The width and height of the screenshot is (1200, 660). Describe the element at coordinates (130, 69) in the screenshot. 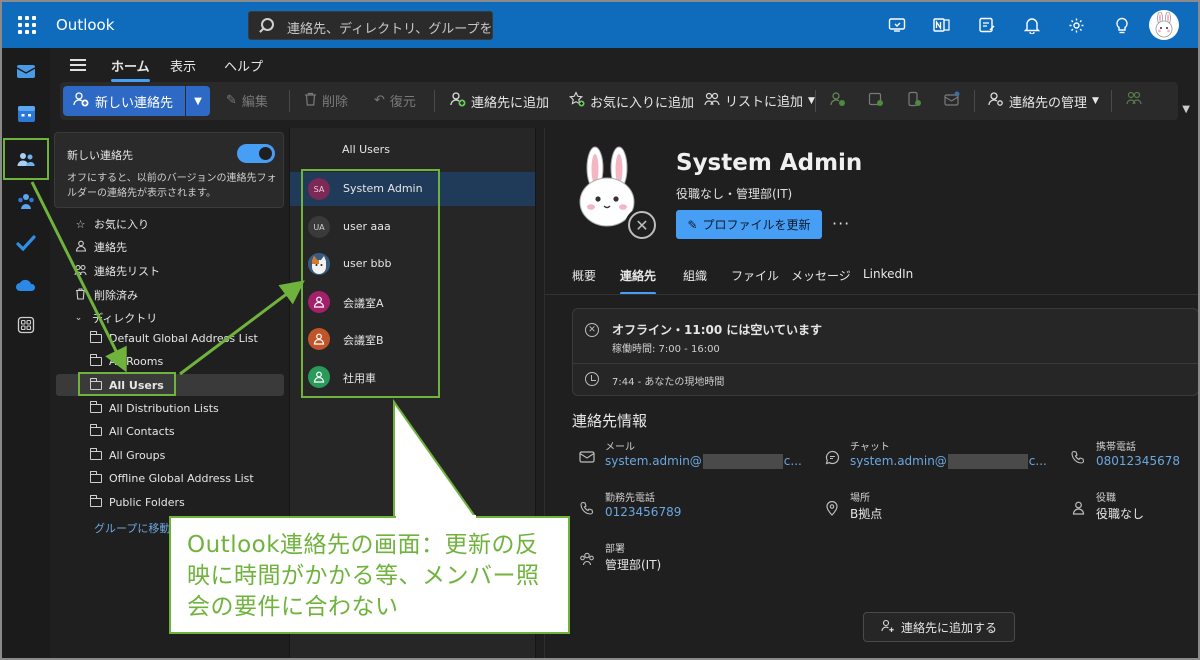

I see `tab-home: ホーム` at that location.